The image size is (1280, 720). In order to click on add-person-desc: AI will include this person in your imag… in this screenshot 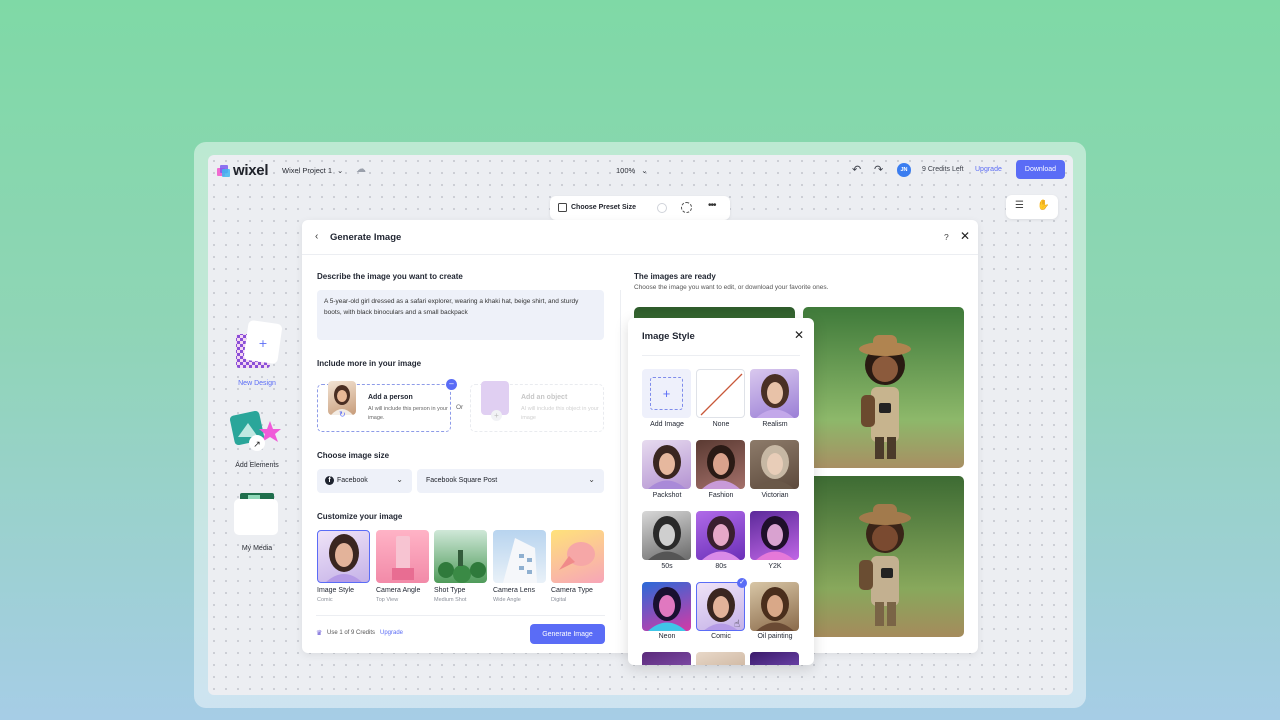, I will do `click(408, 413)`.